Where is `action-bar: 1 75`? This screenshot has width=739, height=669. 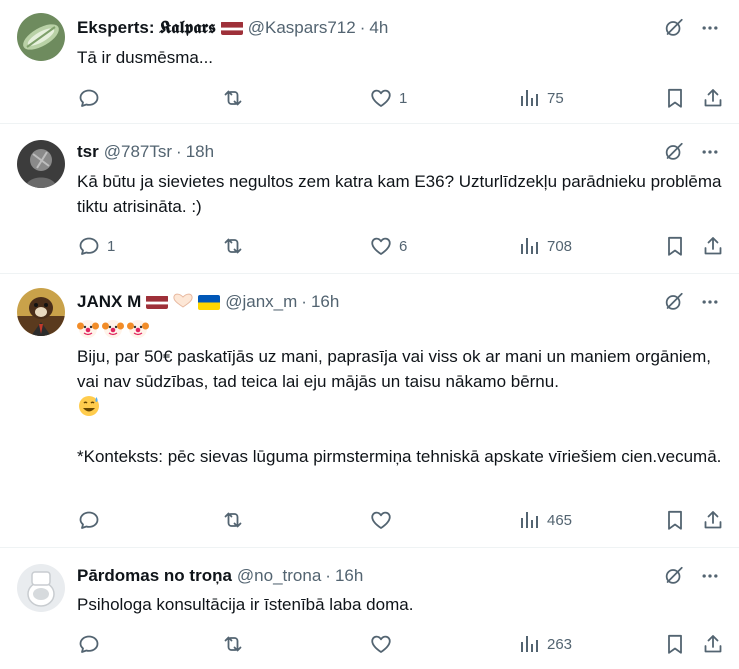
action-bar: 1 75 is located at coordinates (402, 98).